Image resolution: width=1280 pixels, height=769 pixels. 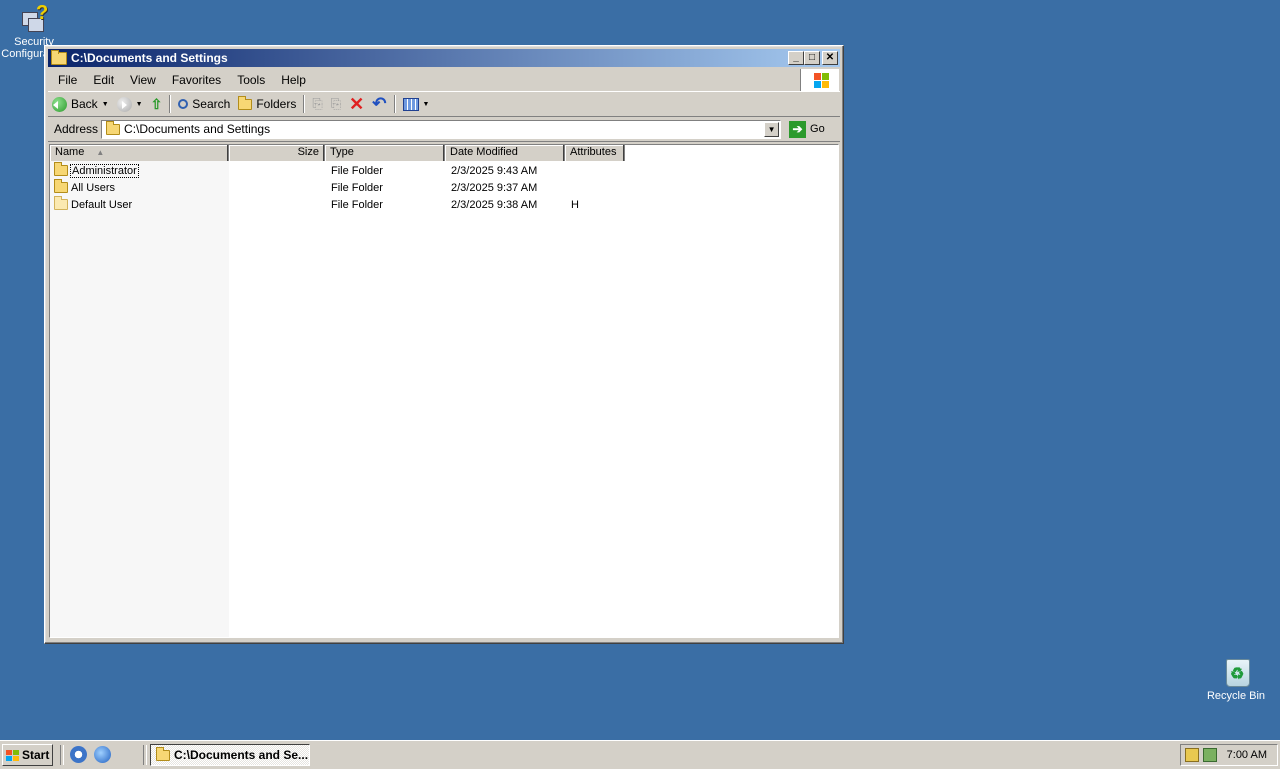 What do you see at coordinates (143, 80) in the screenshot?
I see `menu-view: View` at bounding box center [143, 80].